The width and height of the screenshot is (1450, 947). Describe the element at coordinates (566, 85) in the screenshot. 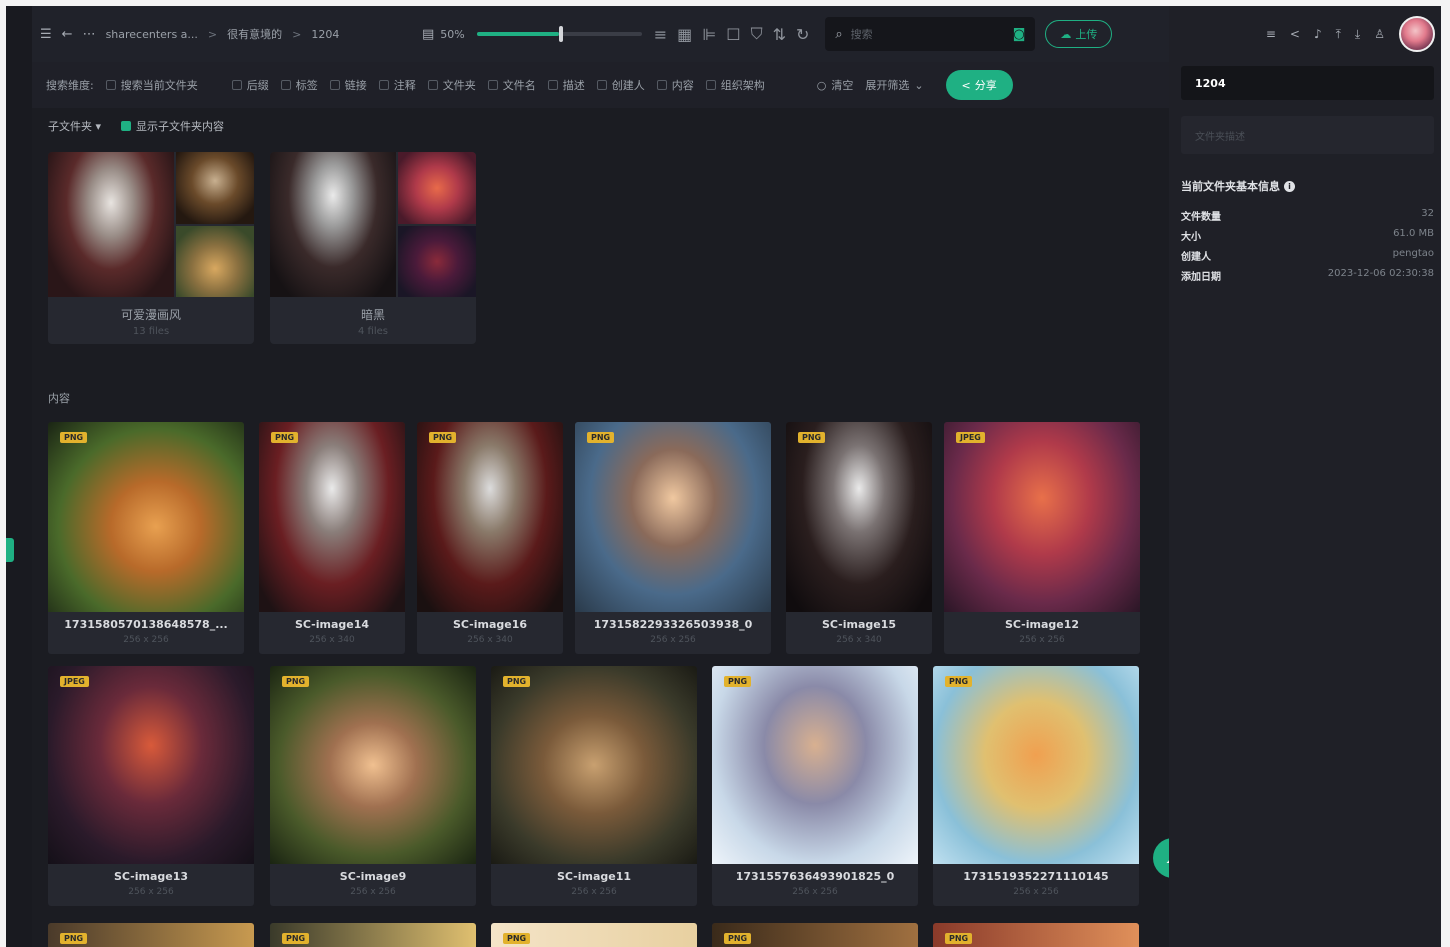

I see `filter-option: 描述` at that location.